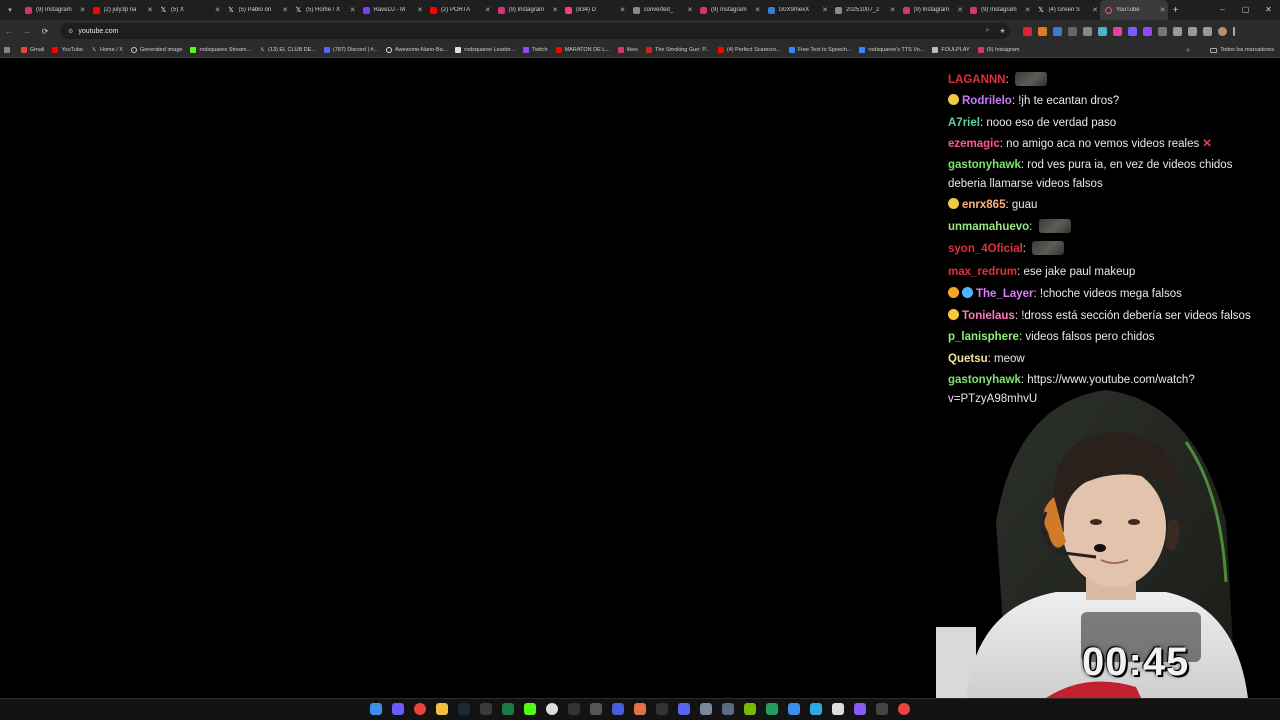 Image resolution: width=1280 pixels, height=720 pixels. Describe the element at coordinates (750, 709) in the screenshot. I see `nvidia-icon` at that location.